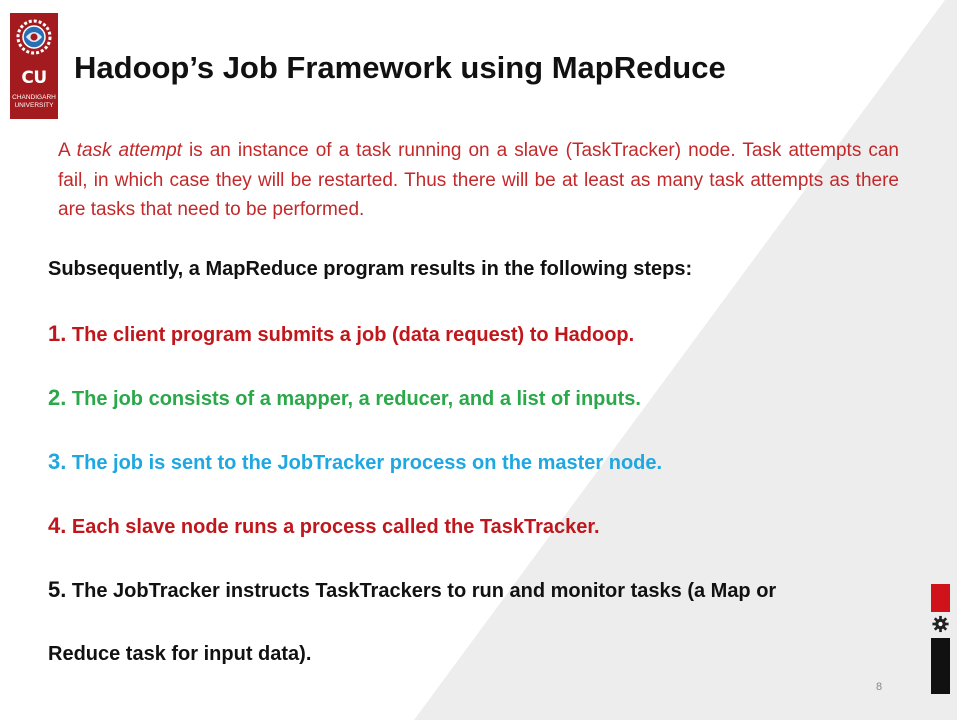  I want to click on logo-name-line2: UNIVERSITY, so click(34, 105).